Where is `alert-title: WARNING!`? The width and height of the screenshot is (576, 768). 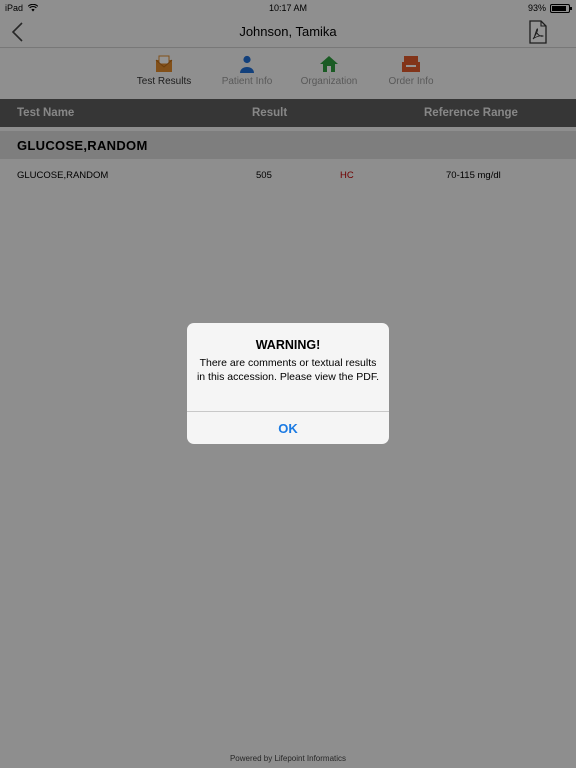 alert-title: WARNING! is located at coordinates (288, 345).